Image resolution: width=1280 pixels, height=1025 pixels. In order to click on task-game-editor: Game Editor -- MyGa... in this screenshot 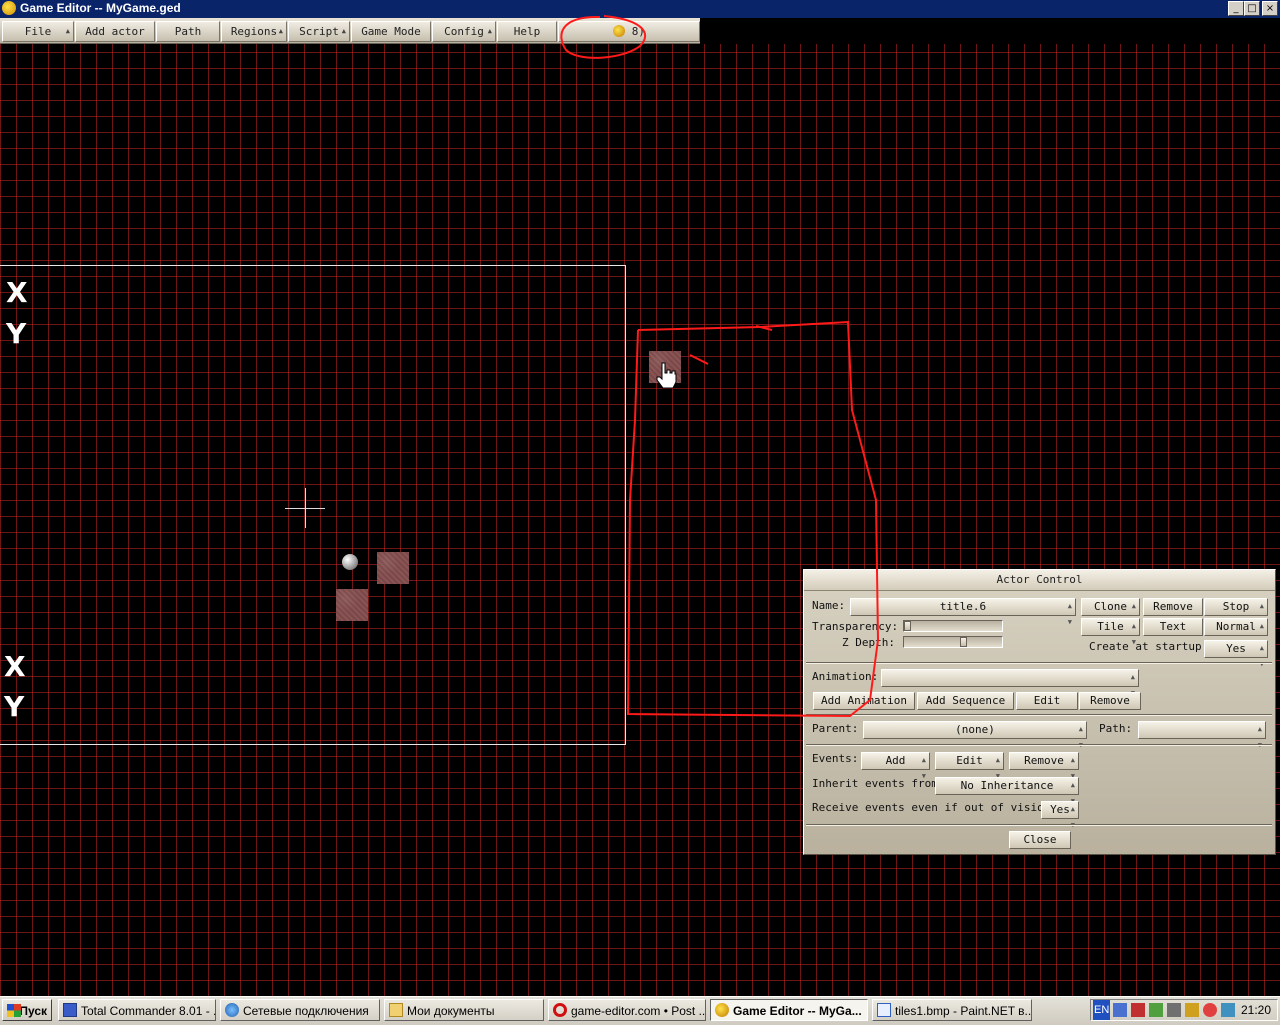, I will do `click(789, 1010)`.